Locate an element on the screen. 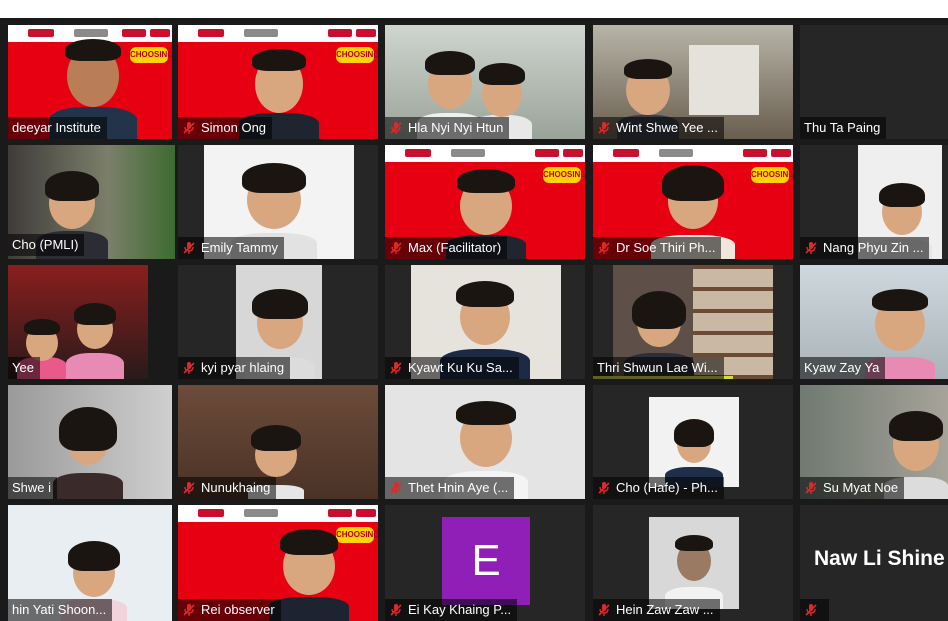 The image size is (948, 621). participant-name-label: Yee is located at coordinates (24, 368).